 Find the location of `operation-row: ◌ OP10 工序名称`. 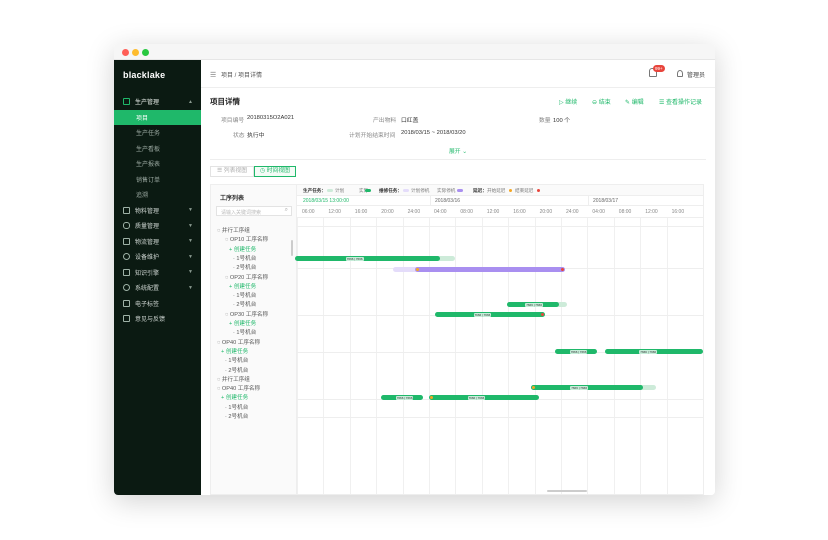

operation-row: ◌ OP10 工序名称 is located at coordinates (246, 239).